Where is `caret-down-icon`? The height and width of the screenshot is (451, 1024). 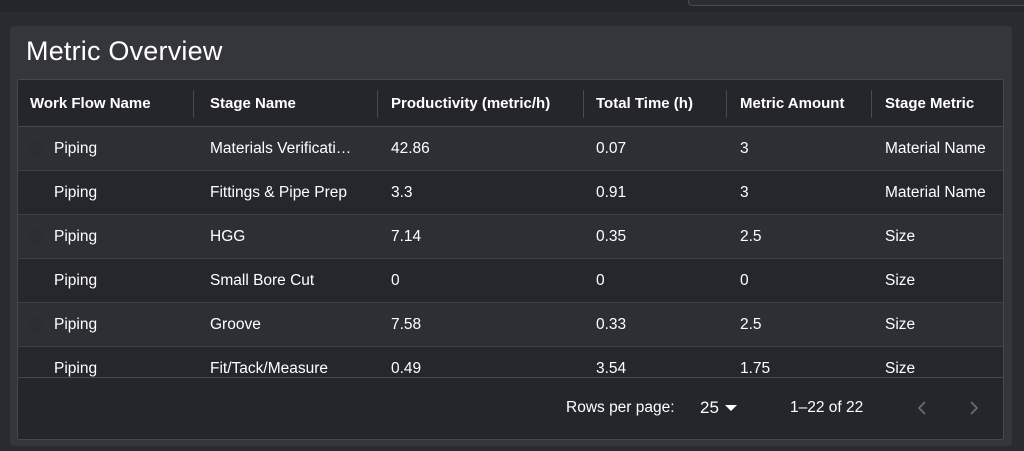 caret-down-icon is located at coordinates (730, 408).